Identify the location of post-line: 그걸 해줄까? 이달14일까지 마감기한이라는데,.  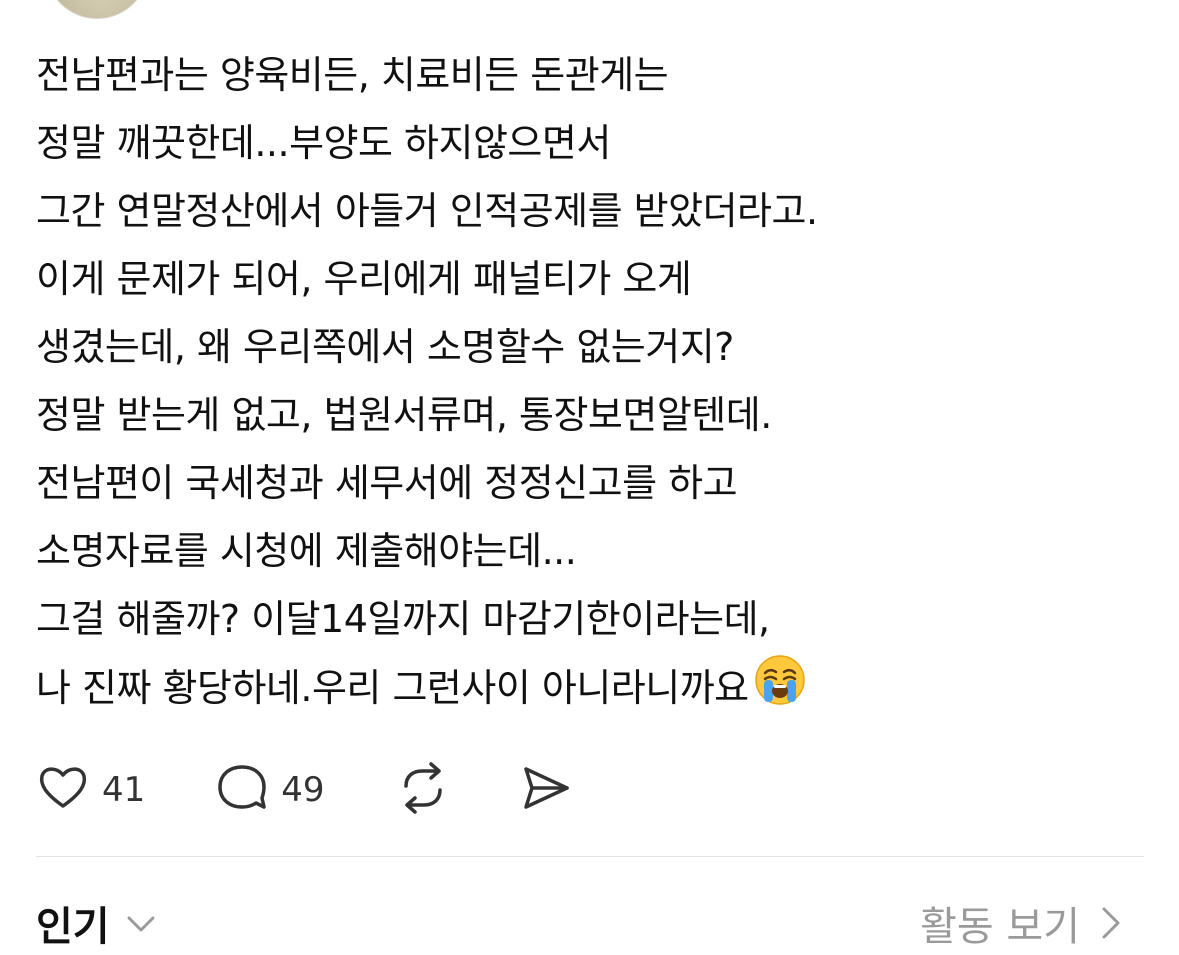
(403, 619).